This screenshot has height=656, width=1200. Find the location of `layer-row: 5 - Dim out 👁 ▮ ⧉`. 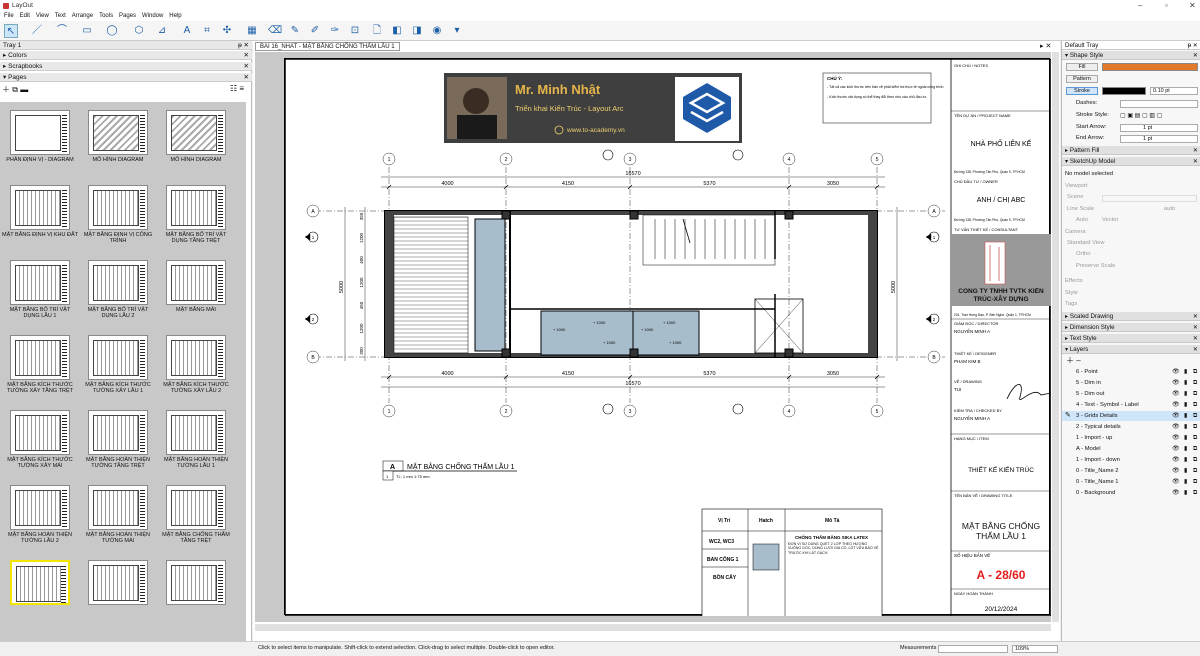

layer-row: 5 - Dim out 👁 ▮ ⧉ is located at coordinates (1131, 394).